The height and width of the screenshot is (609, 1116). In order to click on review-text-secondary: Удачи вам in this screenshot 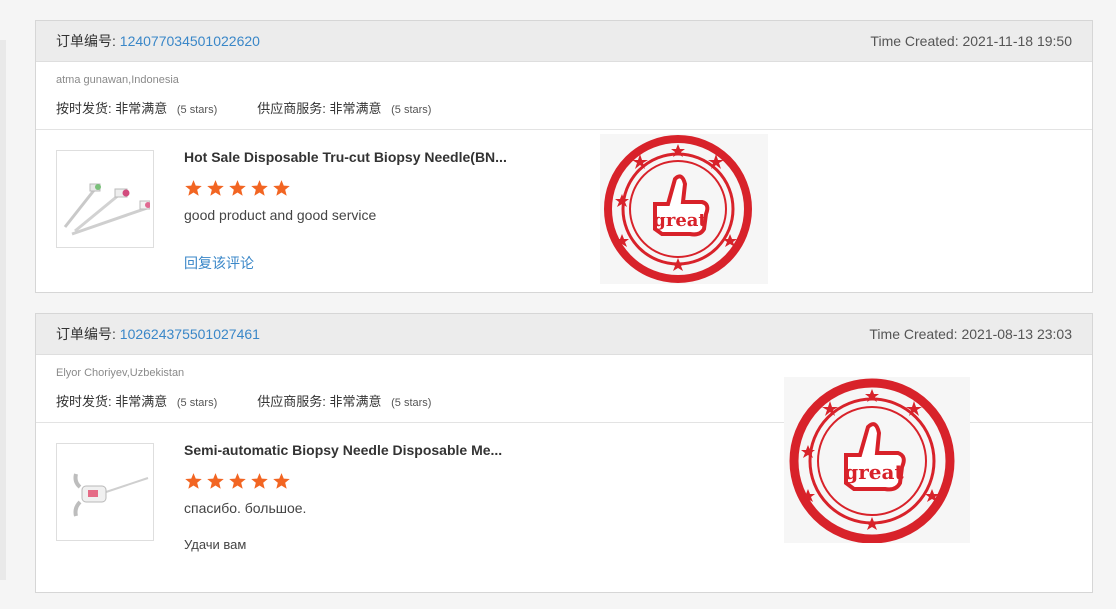, I will do `click(215, 544)`.